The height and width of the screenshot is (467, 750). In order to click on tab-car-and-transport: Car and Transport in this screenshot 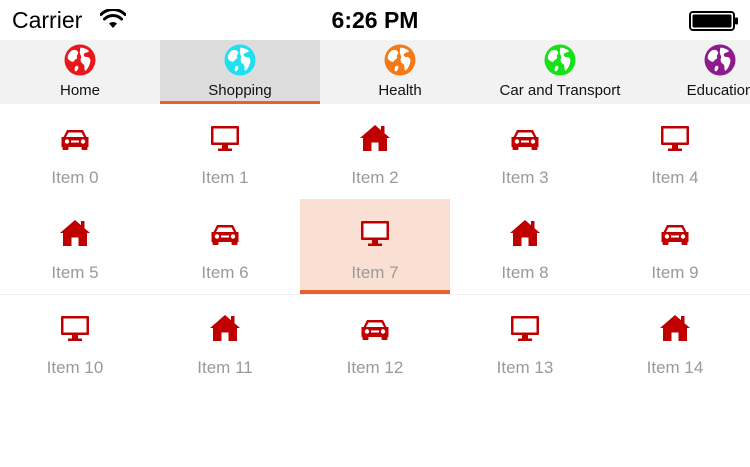, I will do `click(560, 72)`.